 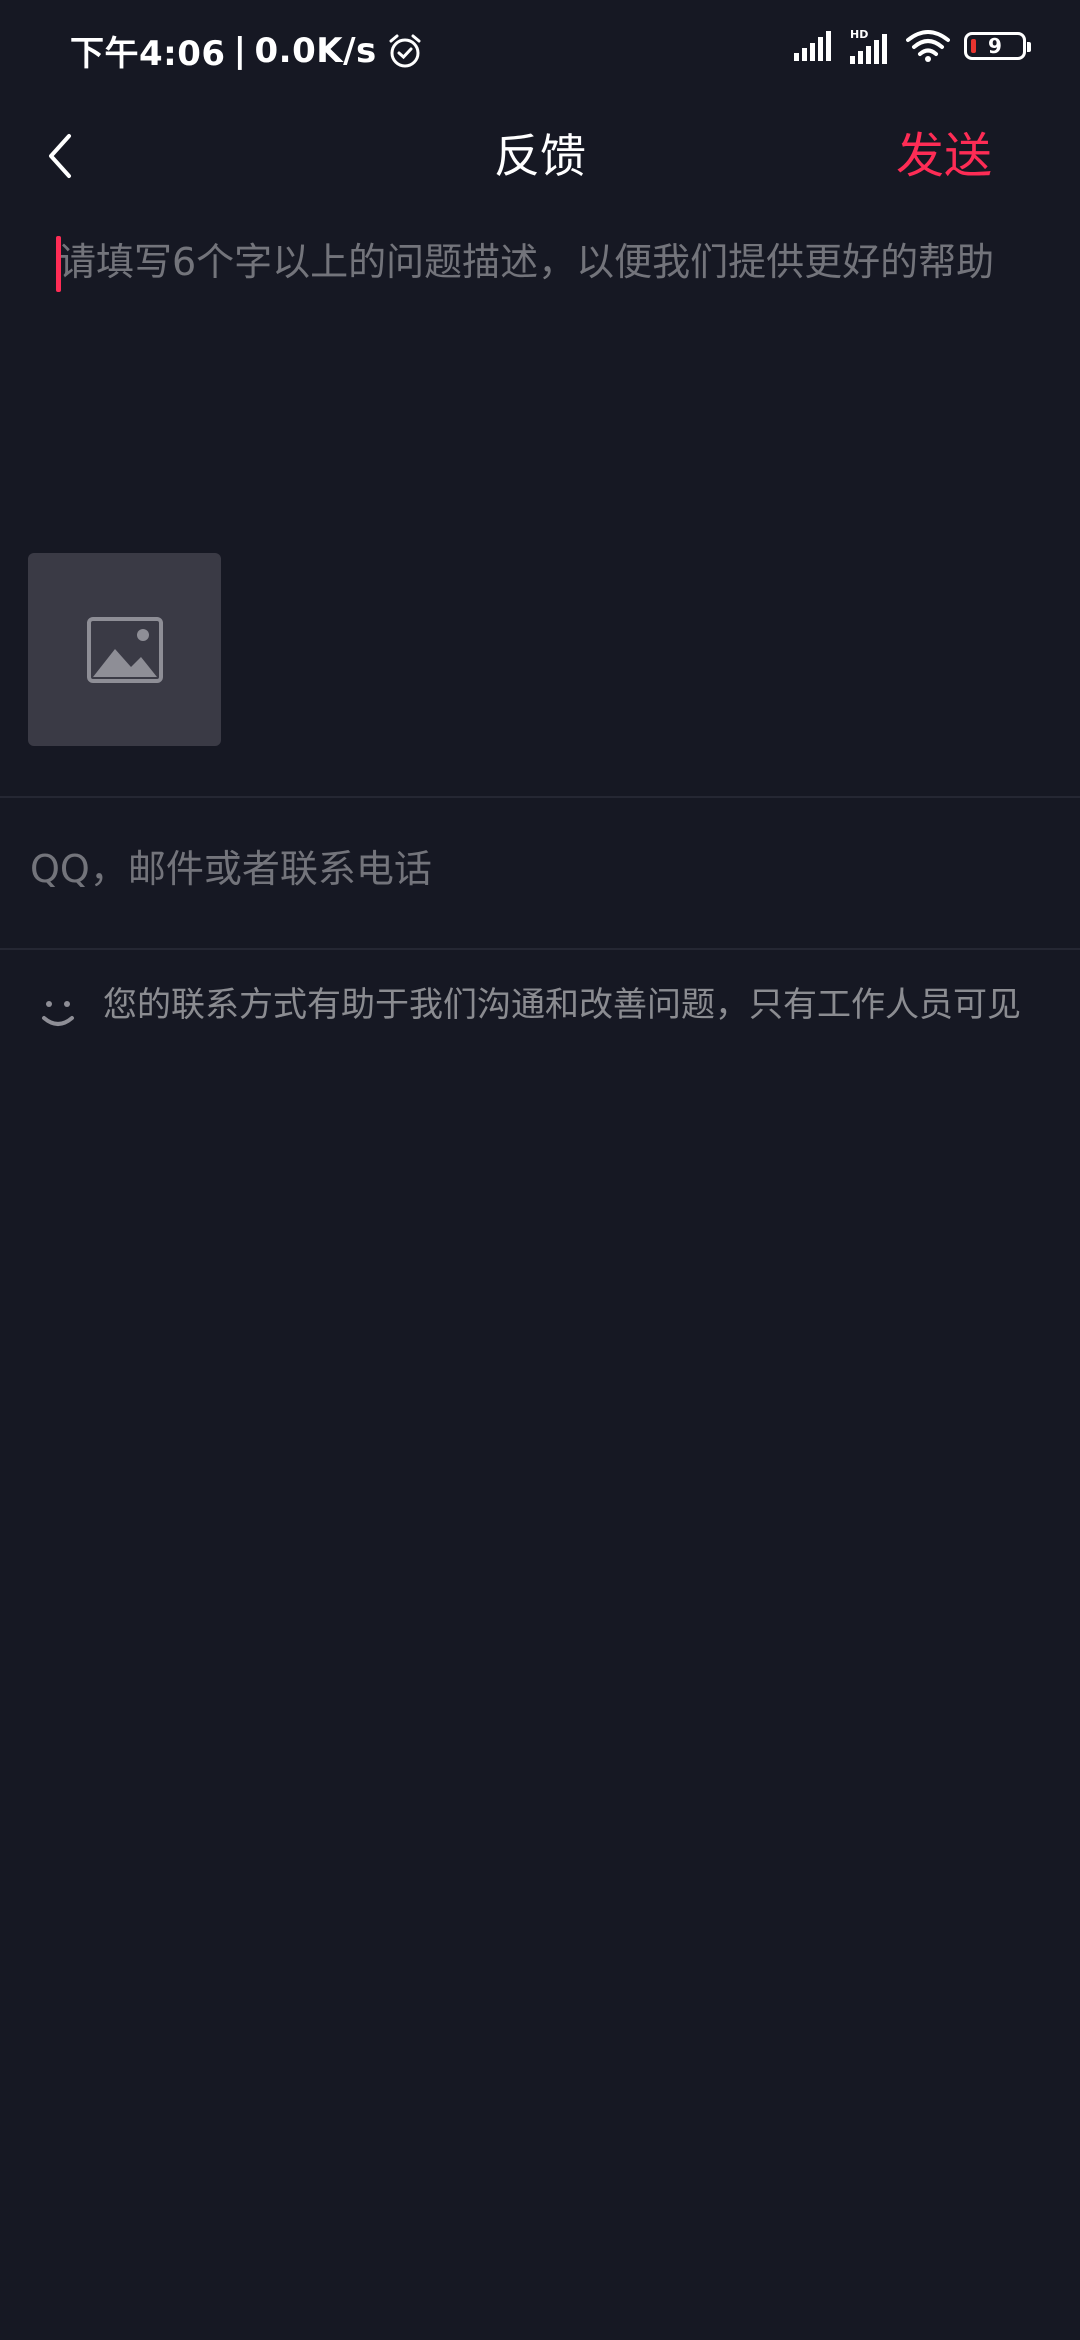 I want to click on send-button: 发送, so click(x=944, y=156).